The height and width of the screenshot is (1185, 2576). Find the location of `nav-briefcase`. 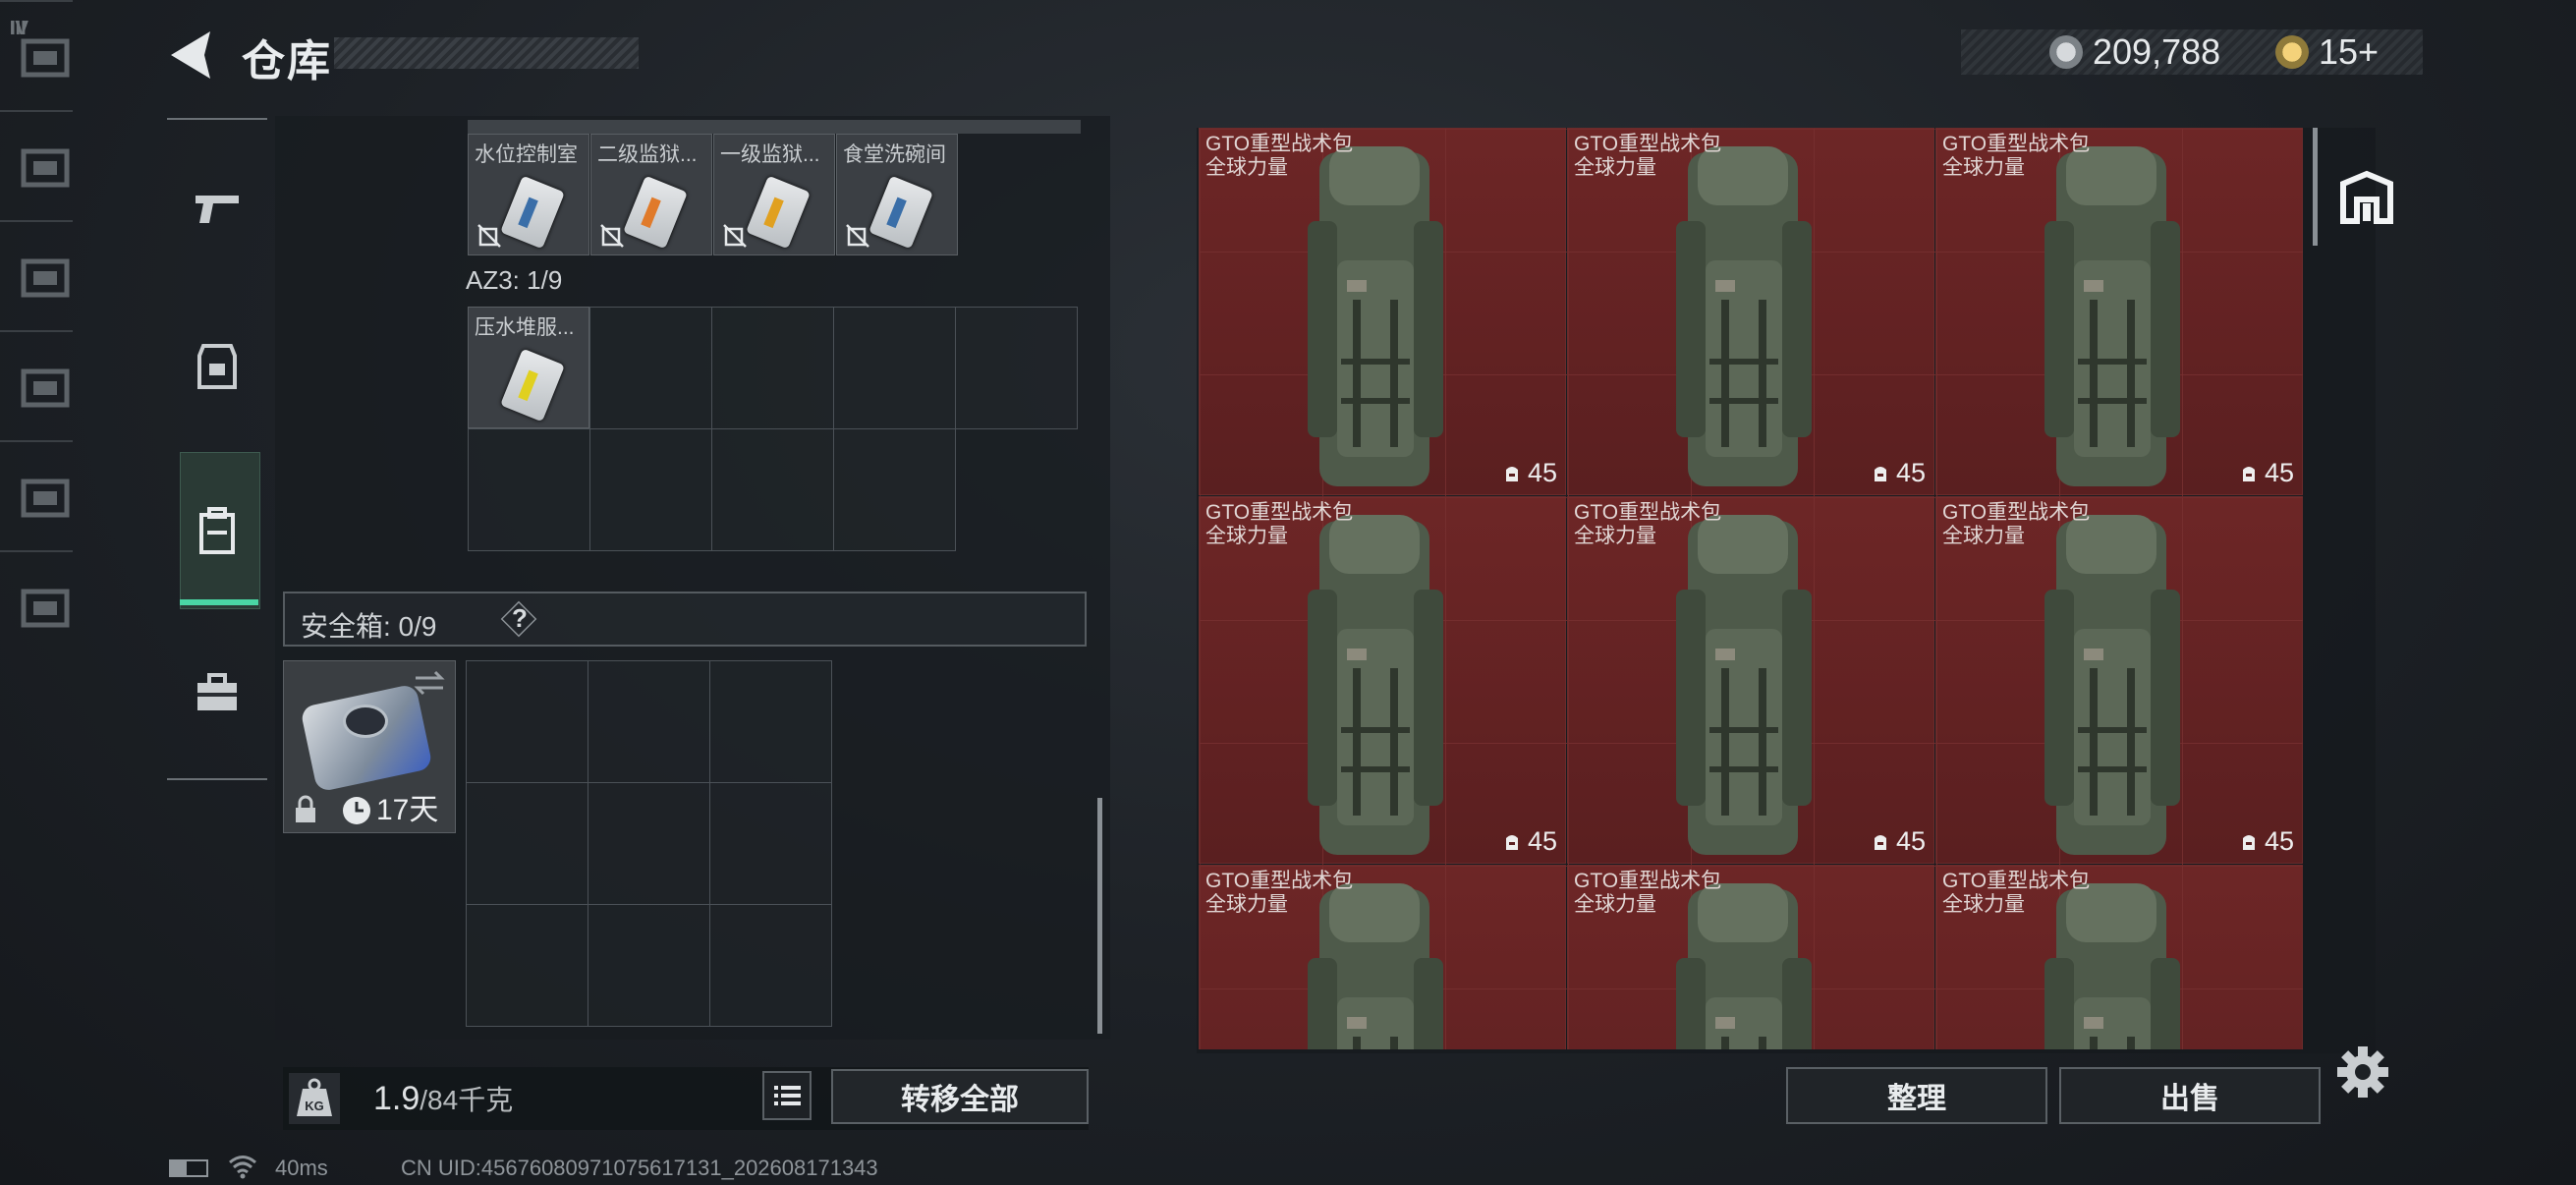

nav-briefcase is located at coordinates (217, 693).